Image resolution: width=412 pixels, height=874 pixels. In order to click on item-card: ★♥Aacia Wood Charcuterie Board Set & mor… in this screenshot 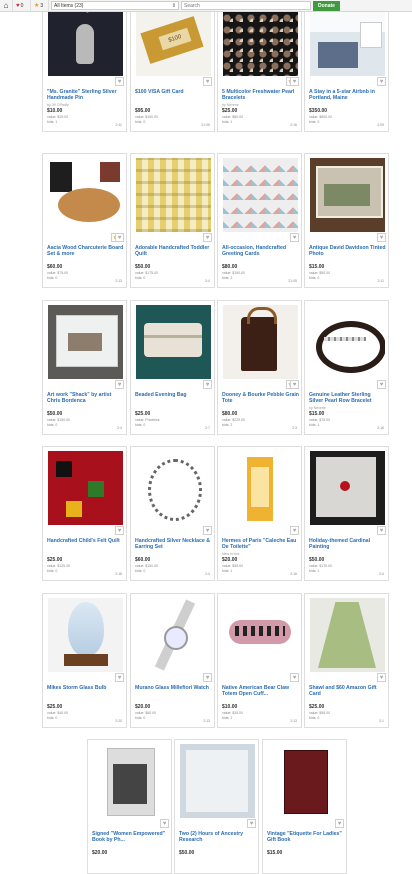, I will do `click(84, 220)`.